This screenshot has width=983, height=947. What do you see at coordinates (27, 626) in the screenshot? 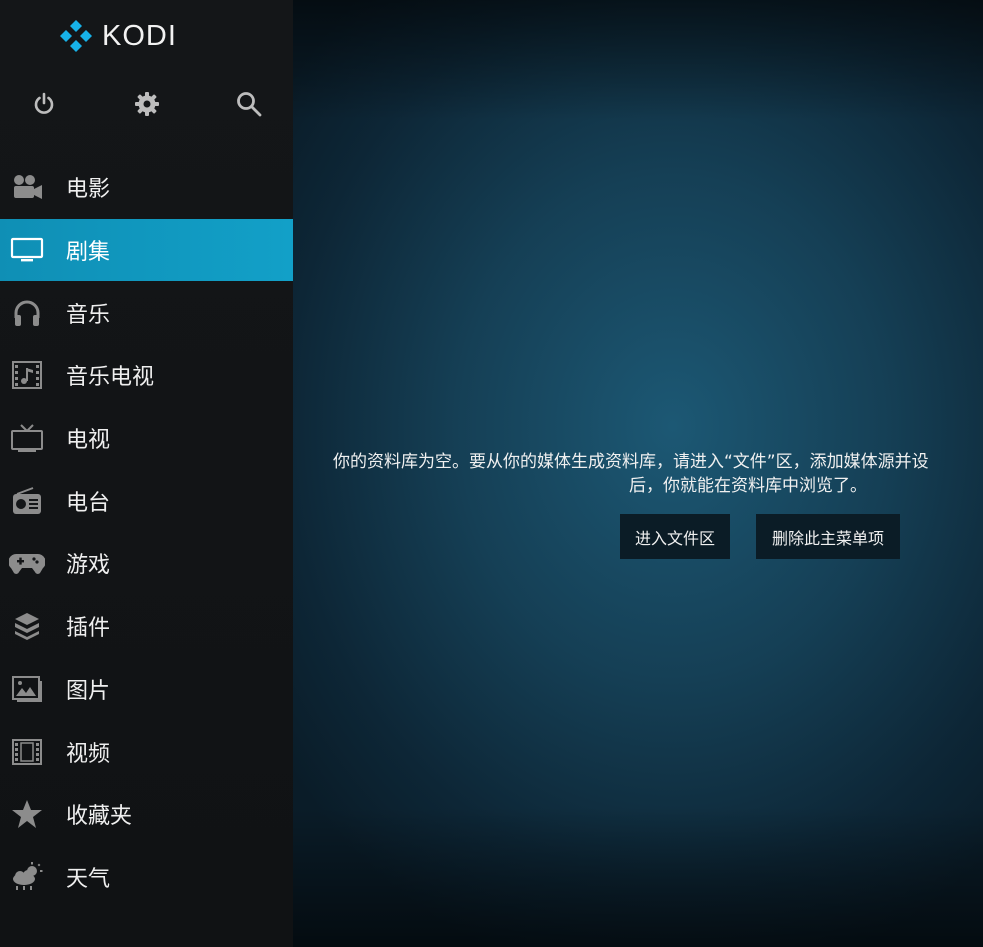
I see `addons-box-icon` at bounding box center [27, 626].